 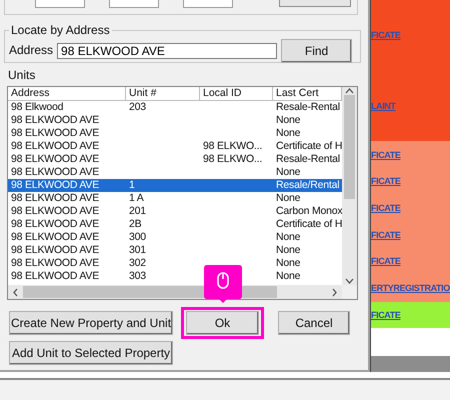 I want to click on list-cell-text: 98 Elkwood, so click(x=37, y=107).